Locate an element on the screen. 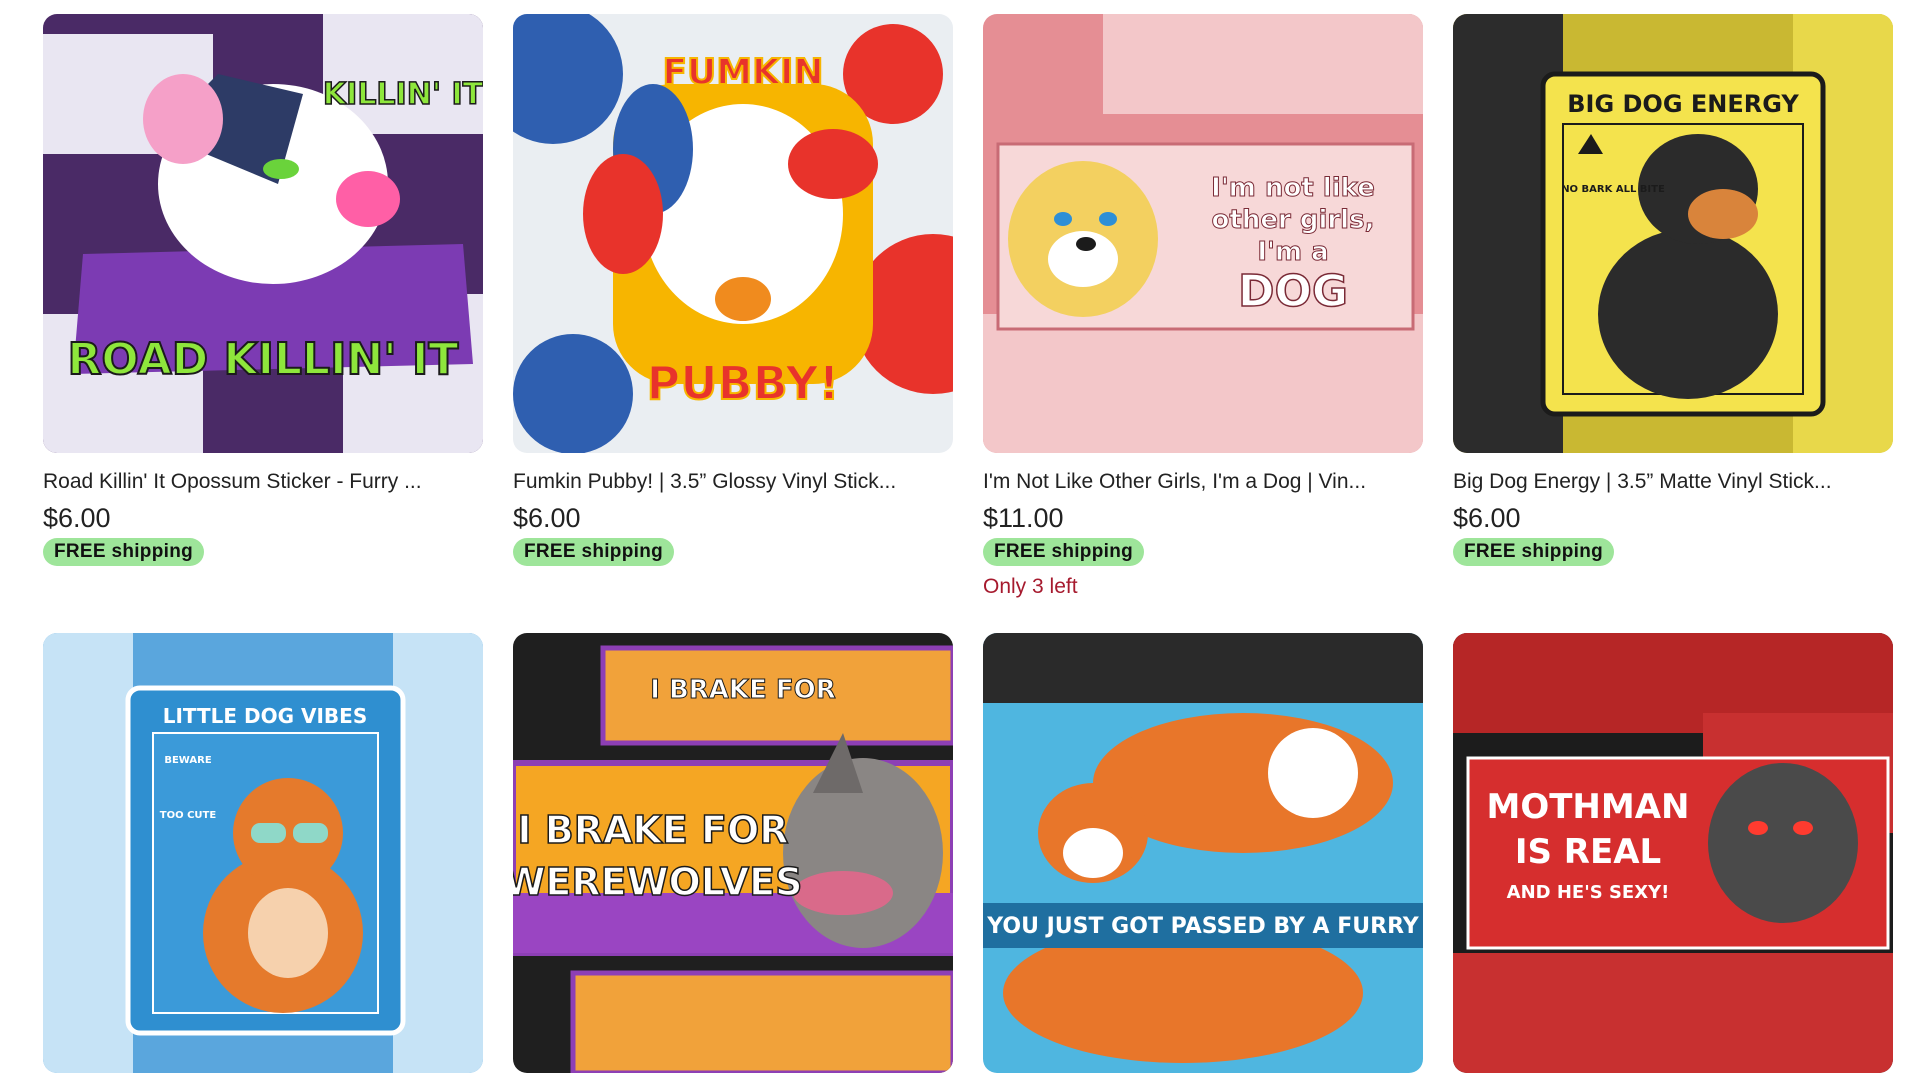 The width and height of the screenshot is (1920, 1075). opossum-sticker-image: ROAD KILLIN' IT KILLIN' IT is located at coordinates (263, 233).